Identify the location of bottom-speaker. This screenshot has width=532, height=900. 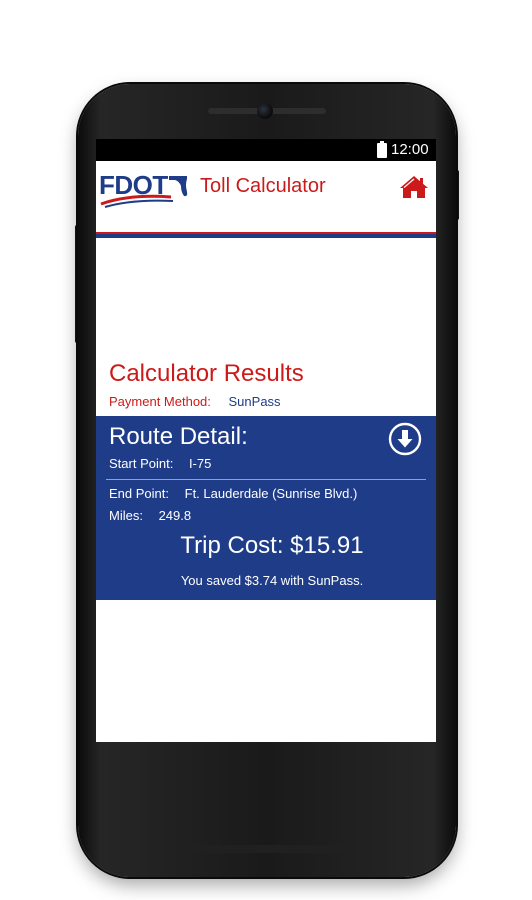
(266, 849).